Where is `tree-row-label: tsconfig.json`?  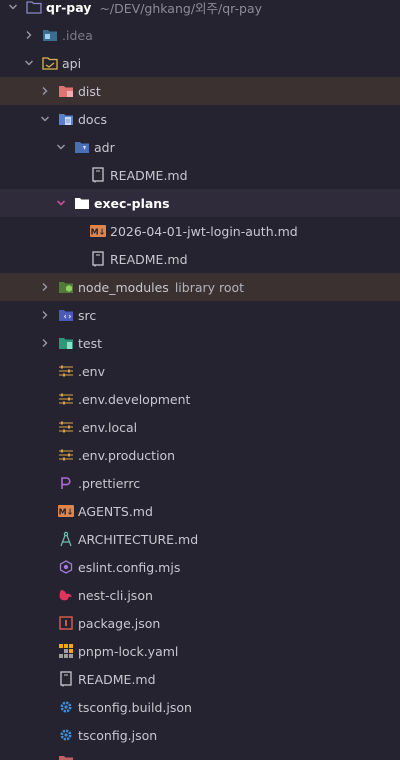 tree-row-label: tsconfig.json is located at coordinates (118, 735).